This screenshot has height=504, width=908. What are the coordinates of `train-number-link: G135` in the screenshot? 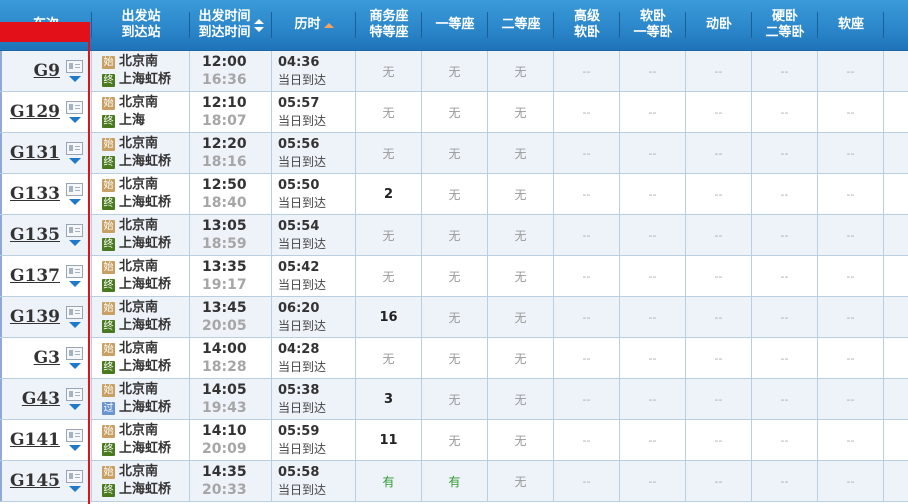 It's located at (35, 235).